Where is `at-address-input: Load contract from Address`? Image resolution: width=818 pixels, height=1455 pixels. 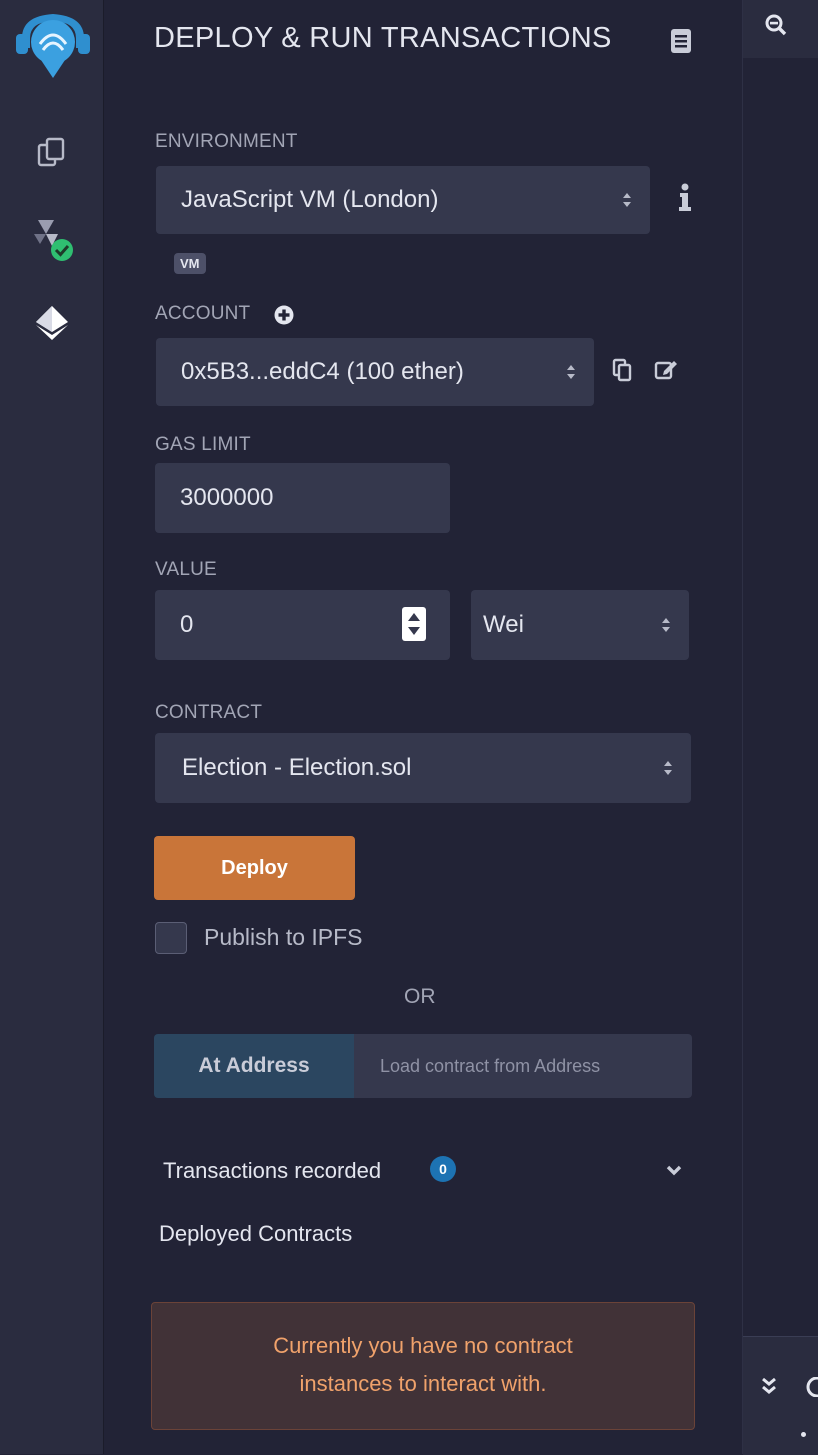
at-address-input: Load contract from Address is located at coordinates (523, 1066).